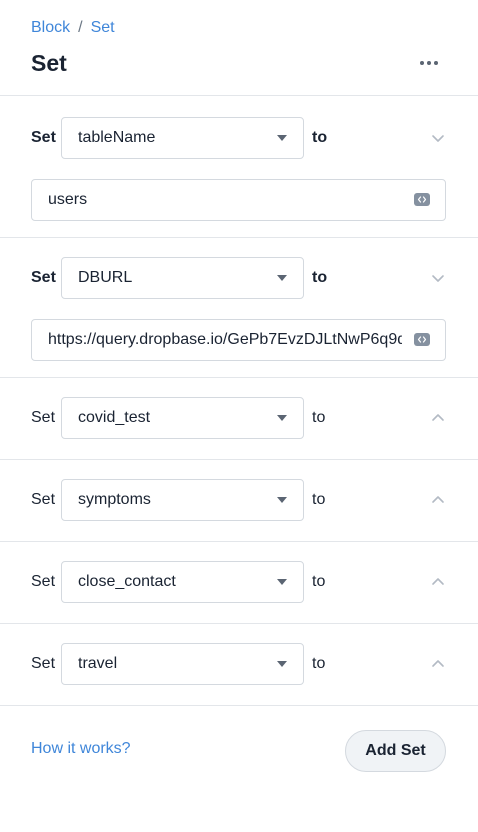 This screenshot has height=832, width=478. What do you see at coordinates (114, 417) in the screenshot?
I see `variable-select-value: covid_test` at bounding box center [114, 417].